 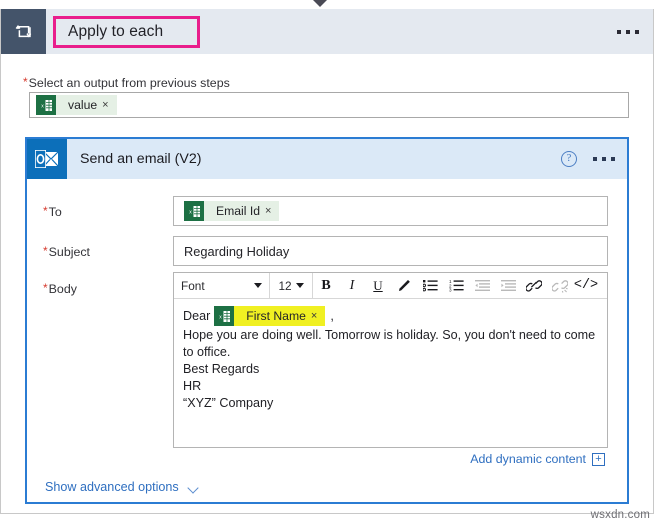 I want to click on token-value: x value ×, so click(x=76, y=105).